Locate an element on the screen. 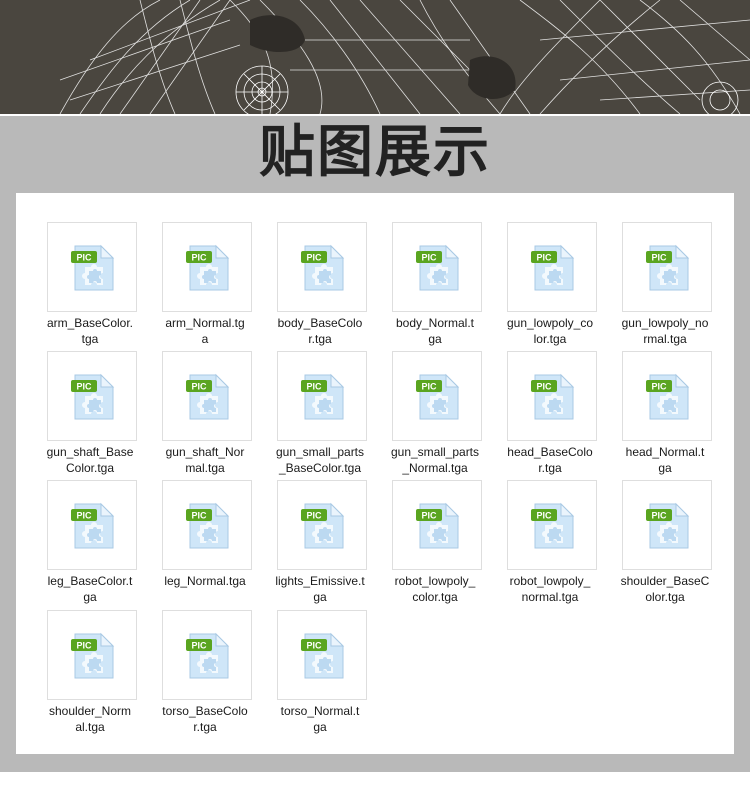 The height and width of the screenshot is (788, 750). file-name-line-2: rmal.tga is located at coordinates (665, 339).